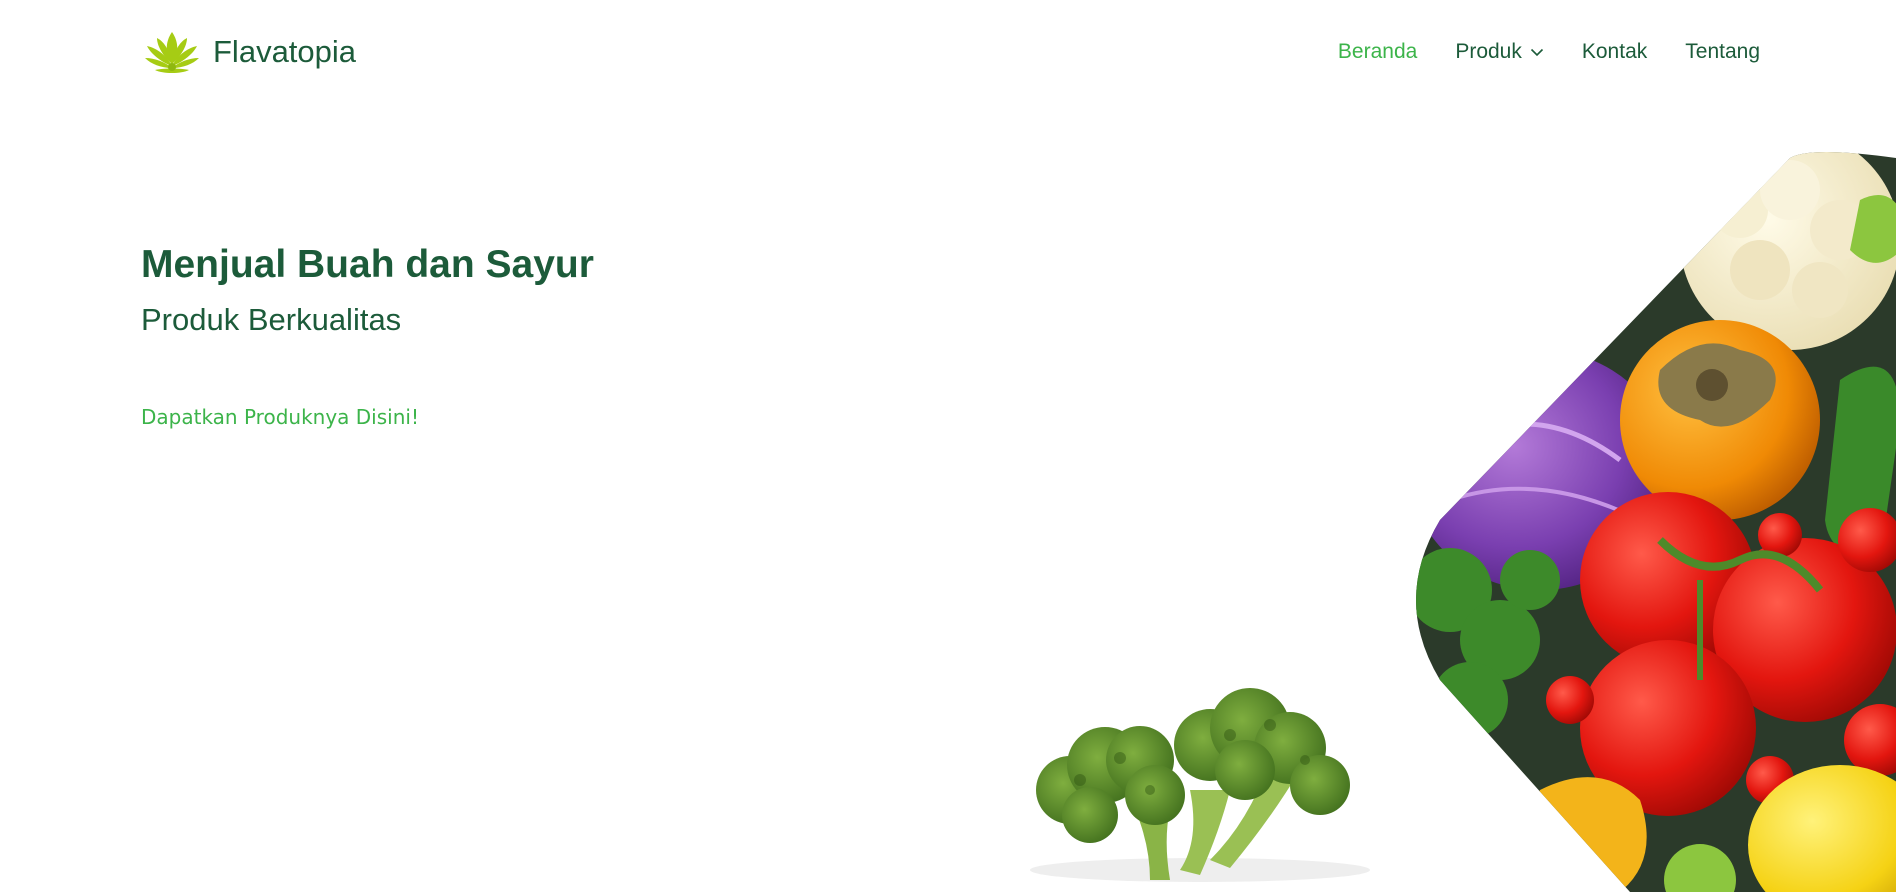 The height and width of the screenshot is (892, 1896). Describe the element at coordinates (1488, 51) in the screenshot. I see `nav-item-produk-label: Produk` at that location.